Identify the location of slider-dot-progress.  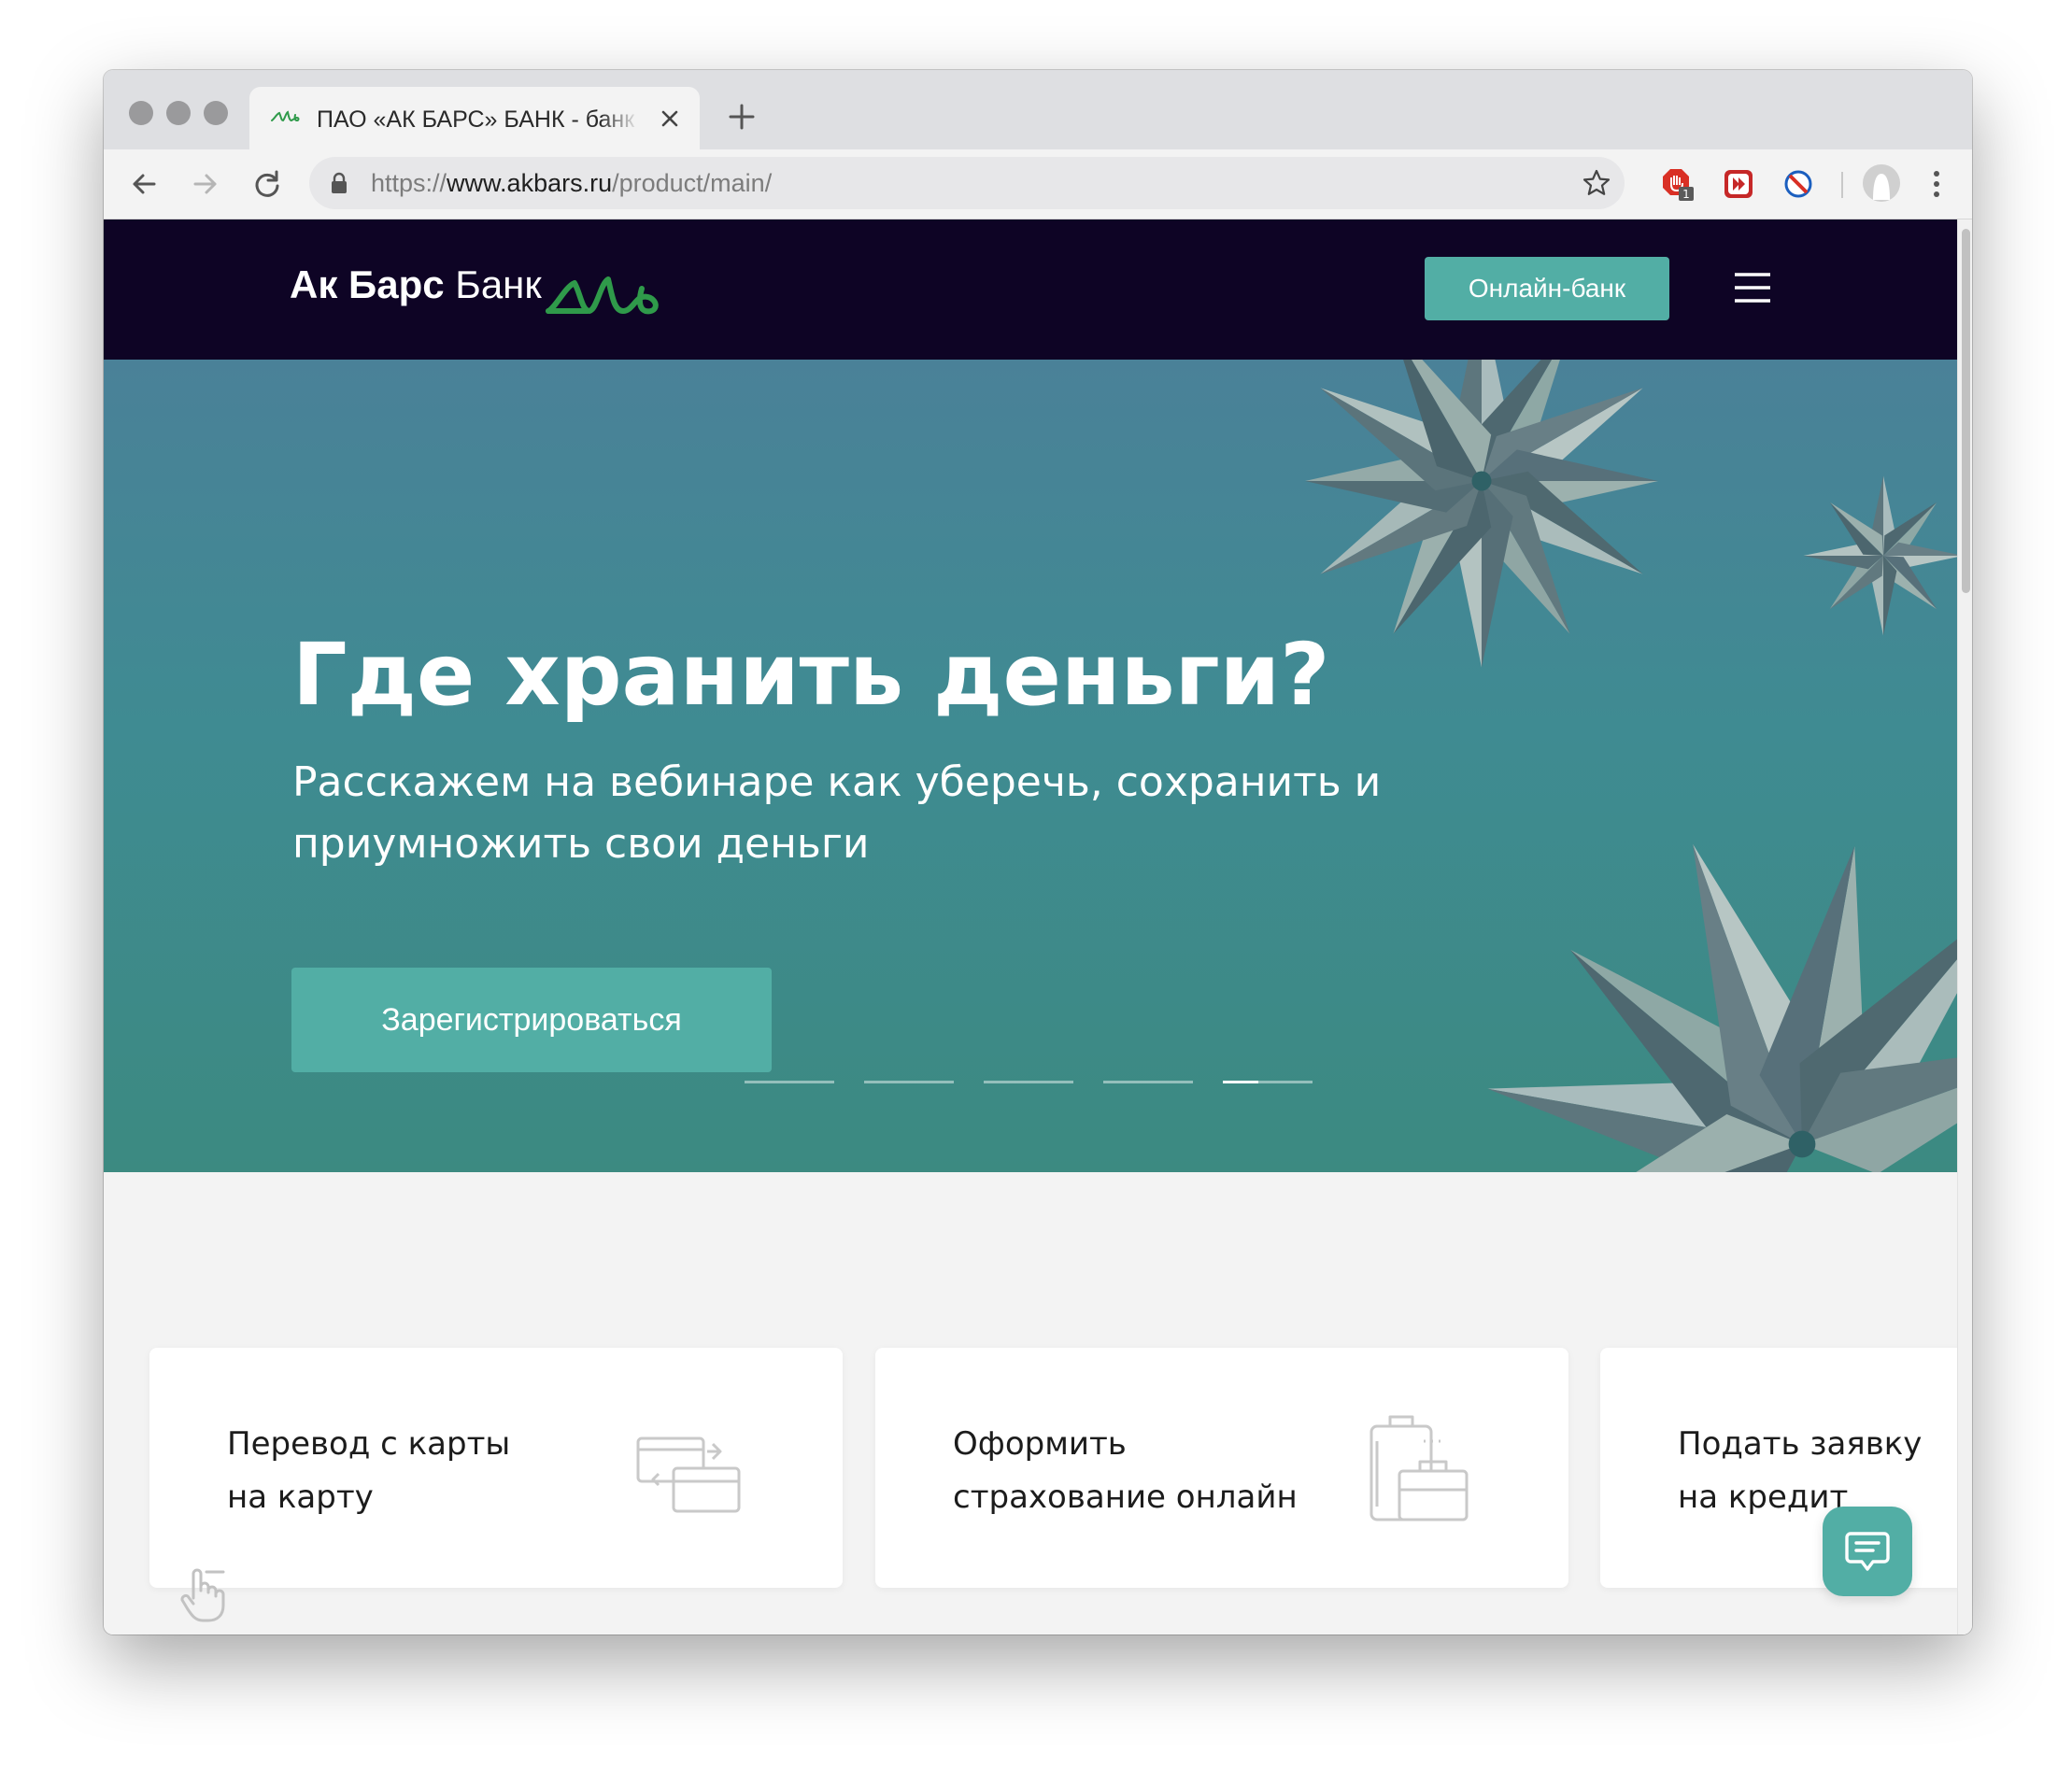
(1241, 1082).